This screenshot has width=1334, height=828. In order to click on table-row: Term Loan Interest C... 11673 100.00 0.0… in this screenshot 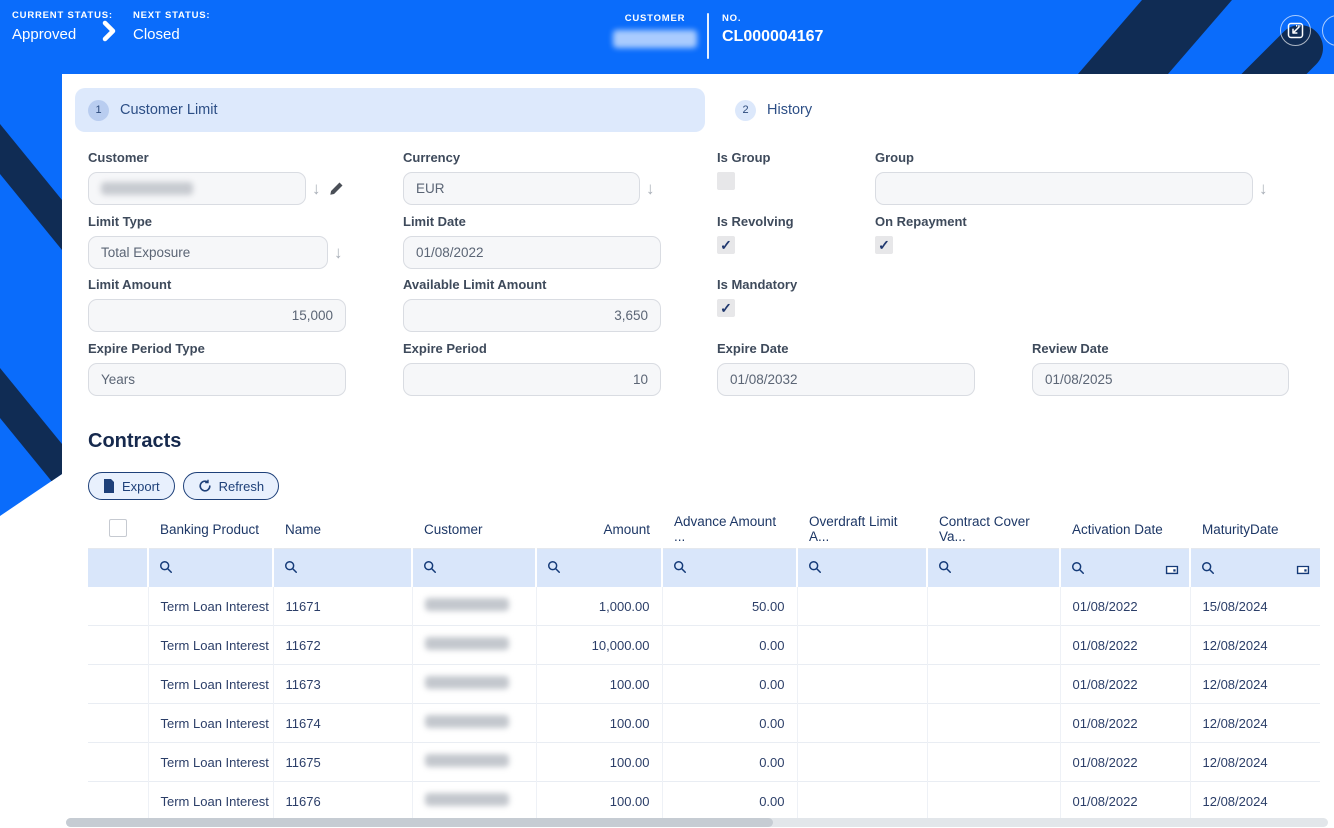, I will do `click(704, 684)`.